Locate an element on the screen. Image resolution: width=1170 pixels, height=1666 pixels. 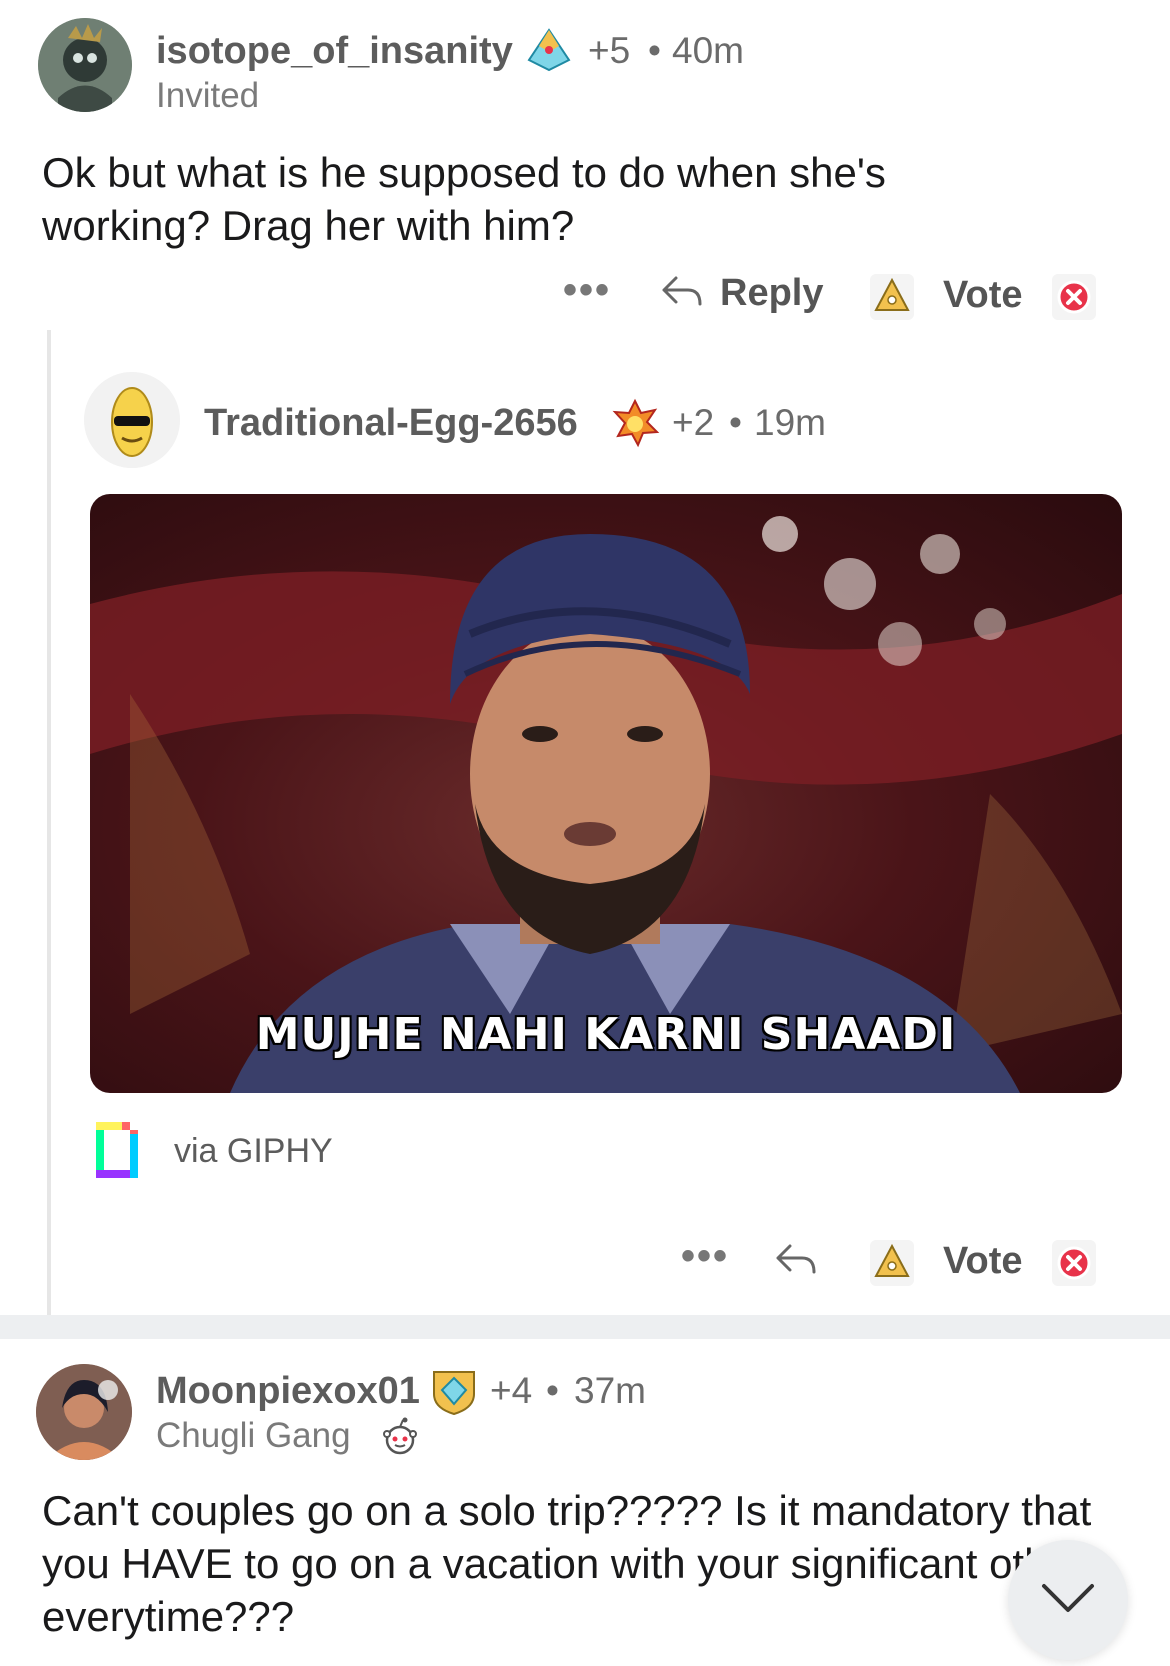
user-flair: Invited is located at coordinates (208, 95).